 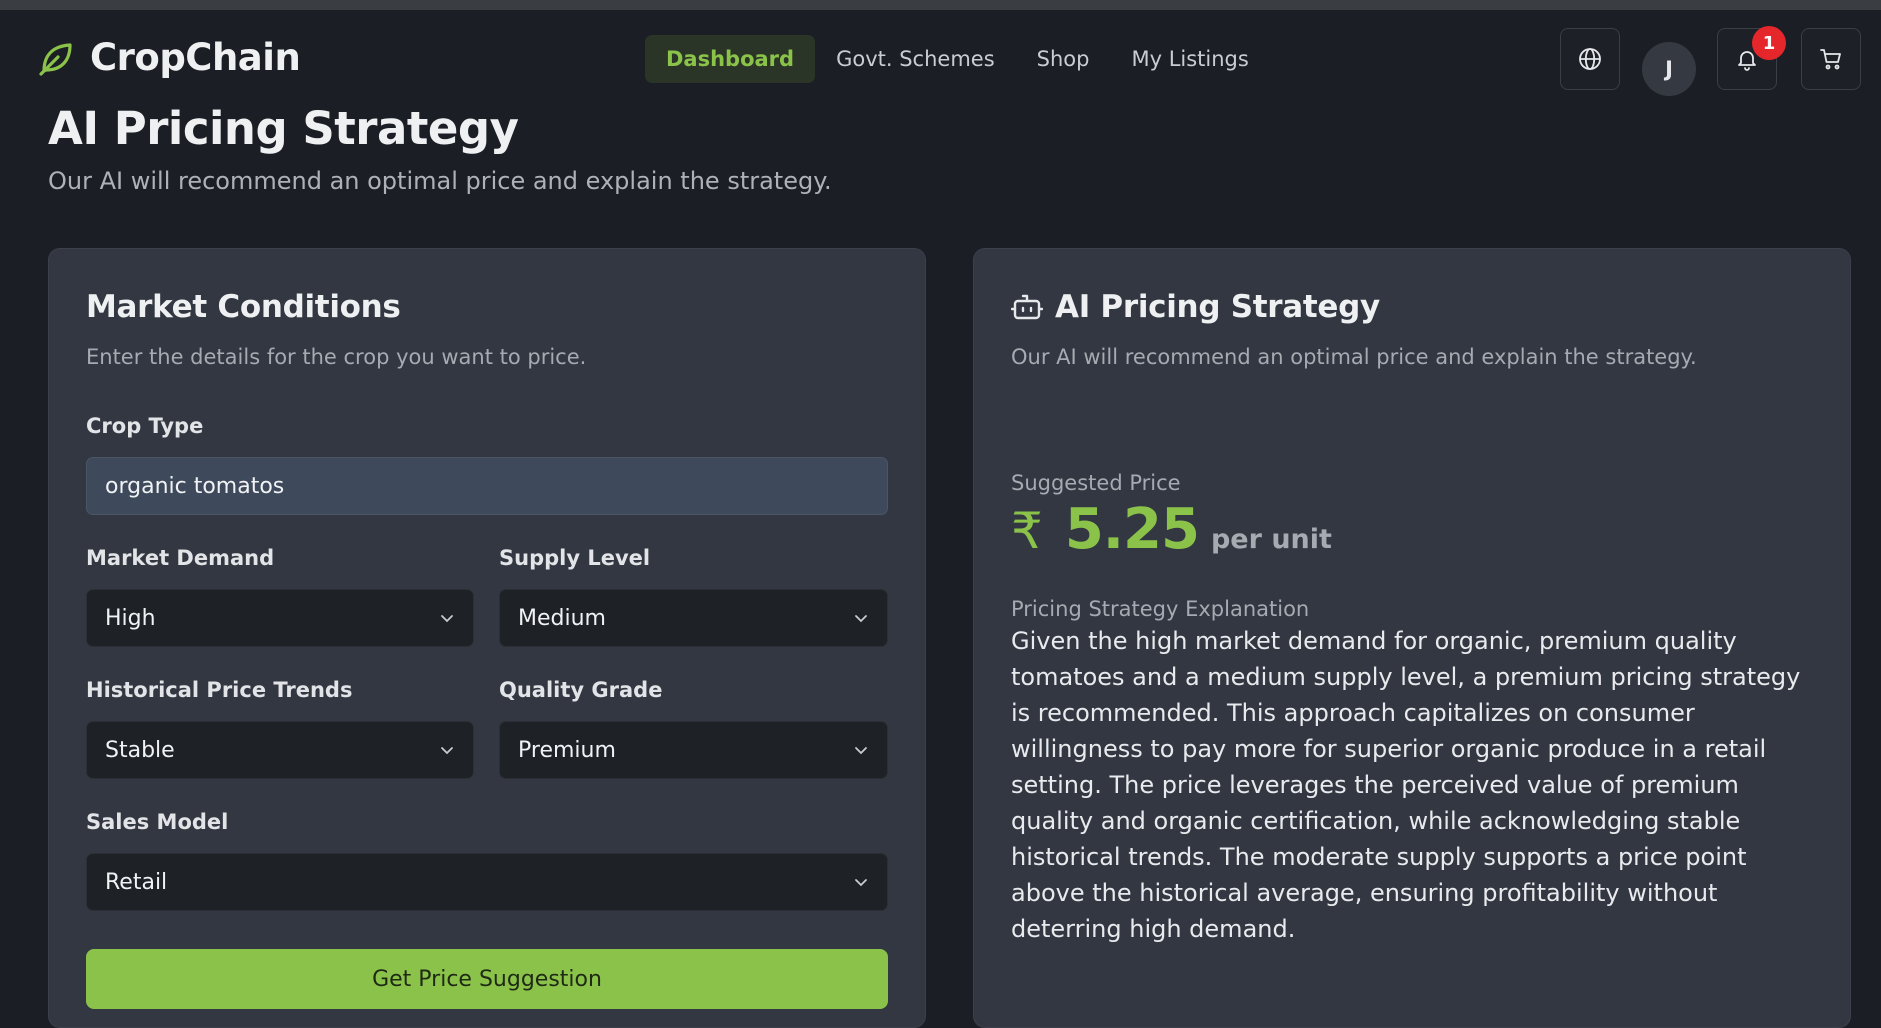 I want to click on user-avatar: J, so click(x=1669, y=69).